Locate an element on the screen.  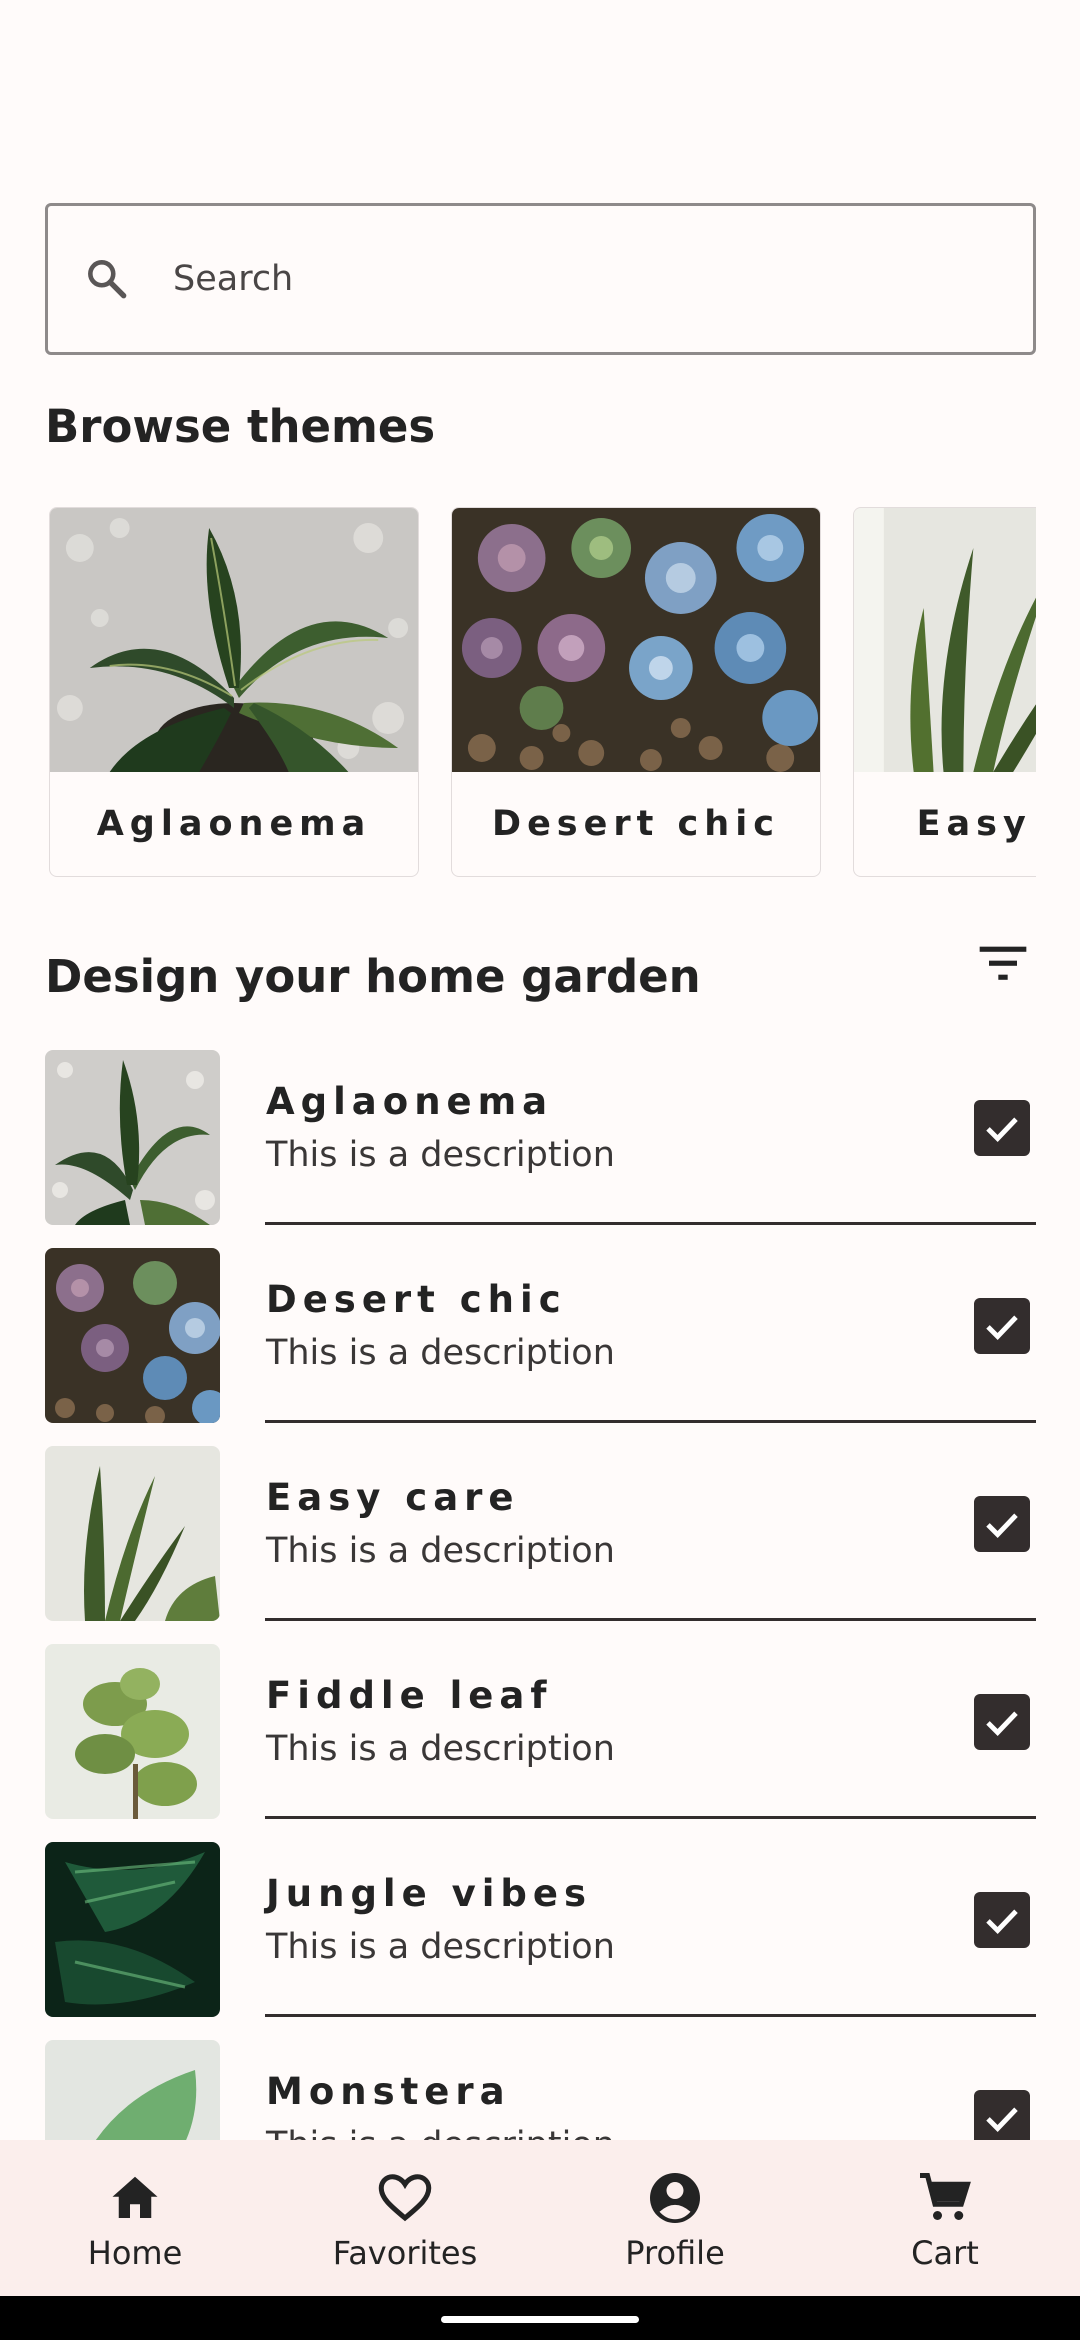
home-gesture-handle is located at coordinates (540, 2319).